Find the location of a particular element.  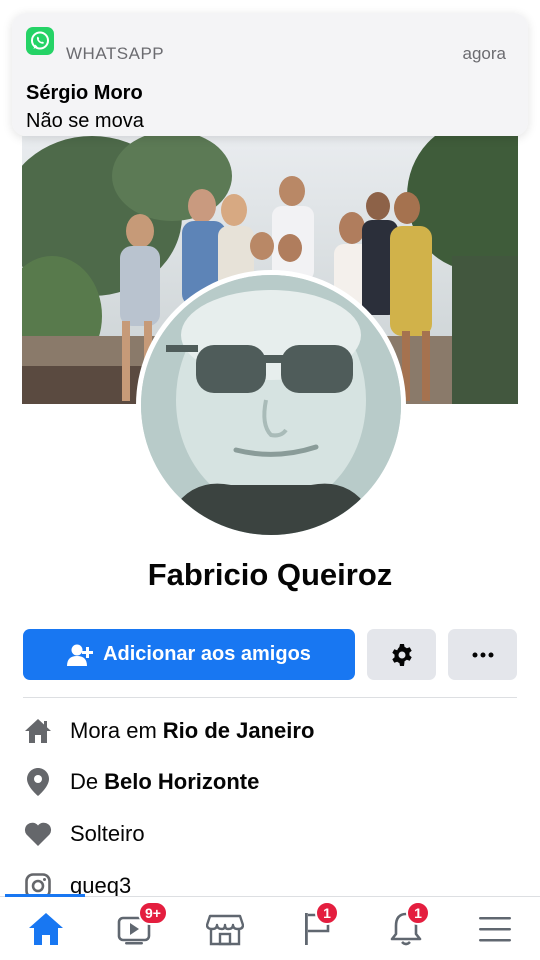

whatsapp-icon is located at coordinates (40, 41).